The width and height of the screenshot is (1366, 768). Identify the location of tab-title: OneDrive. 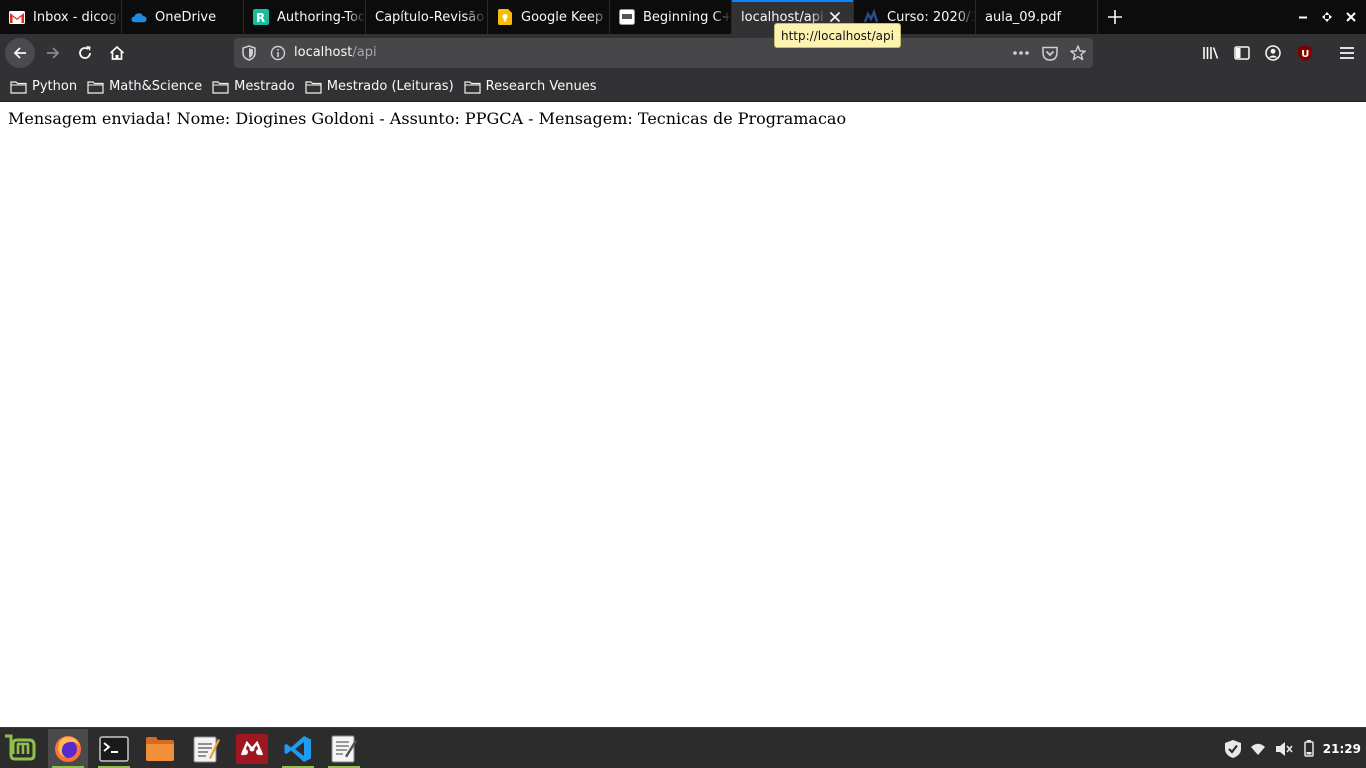
(186, 17).